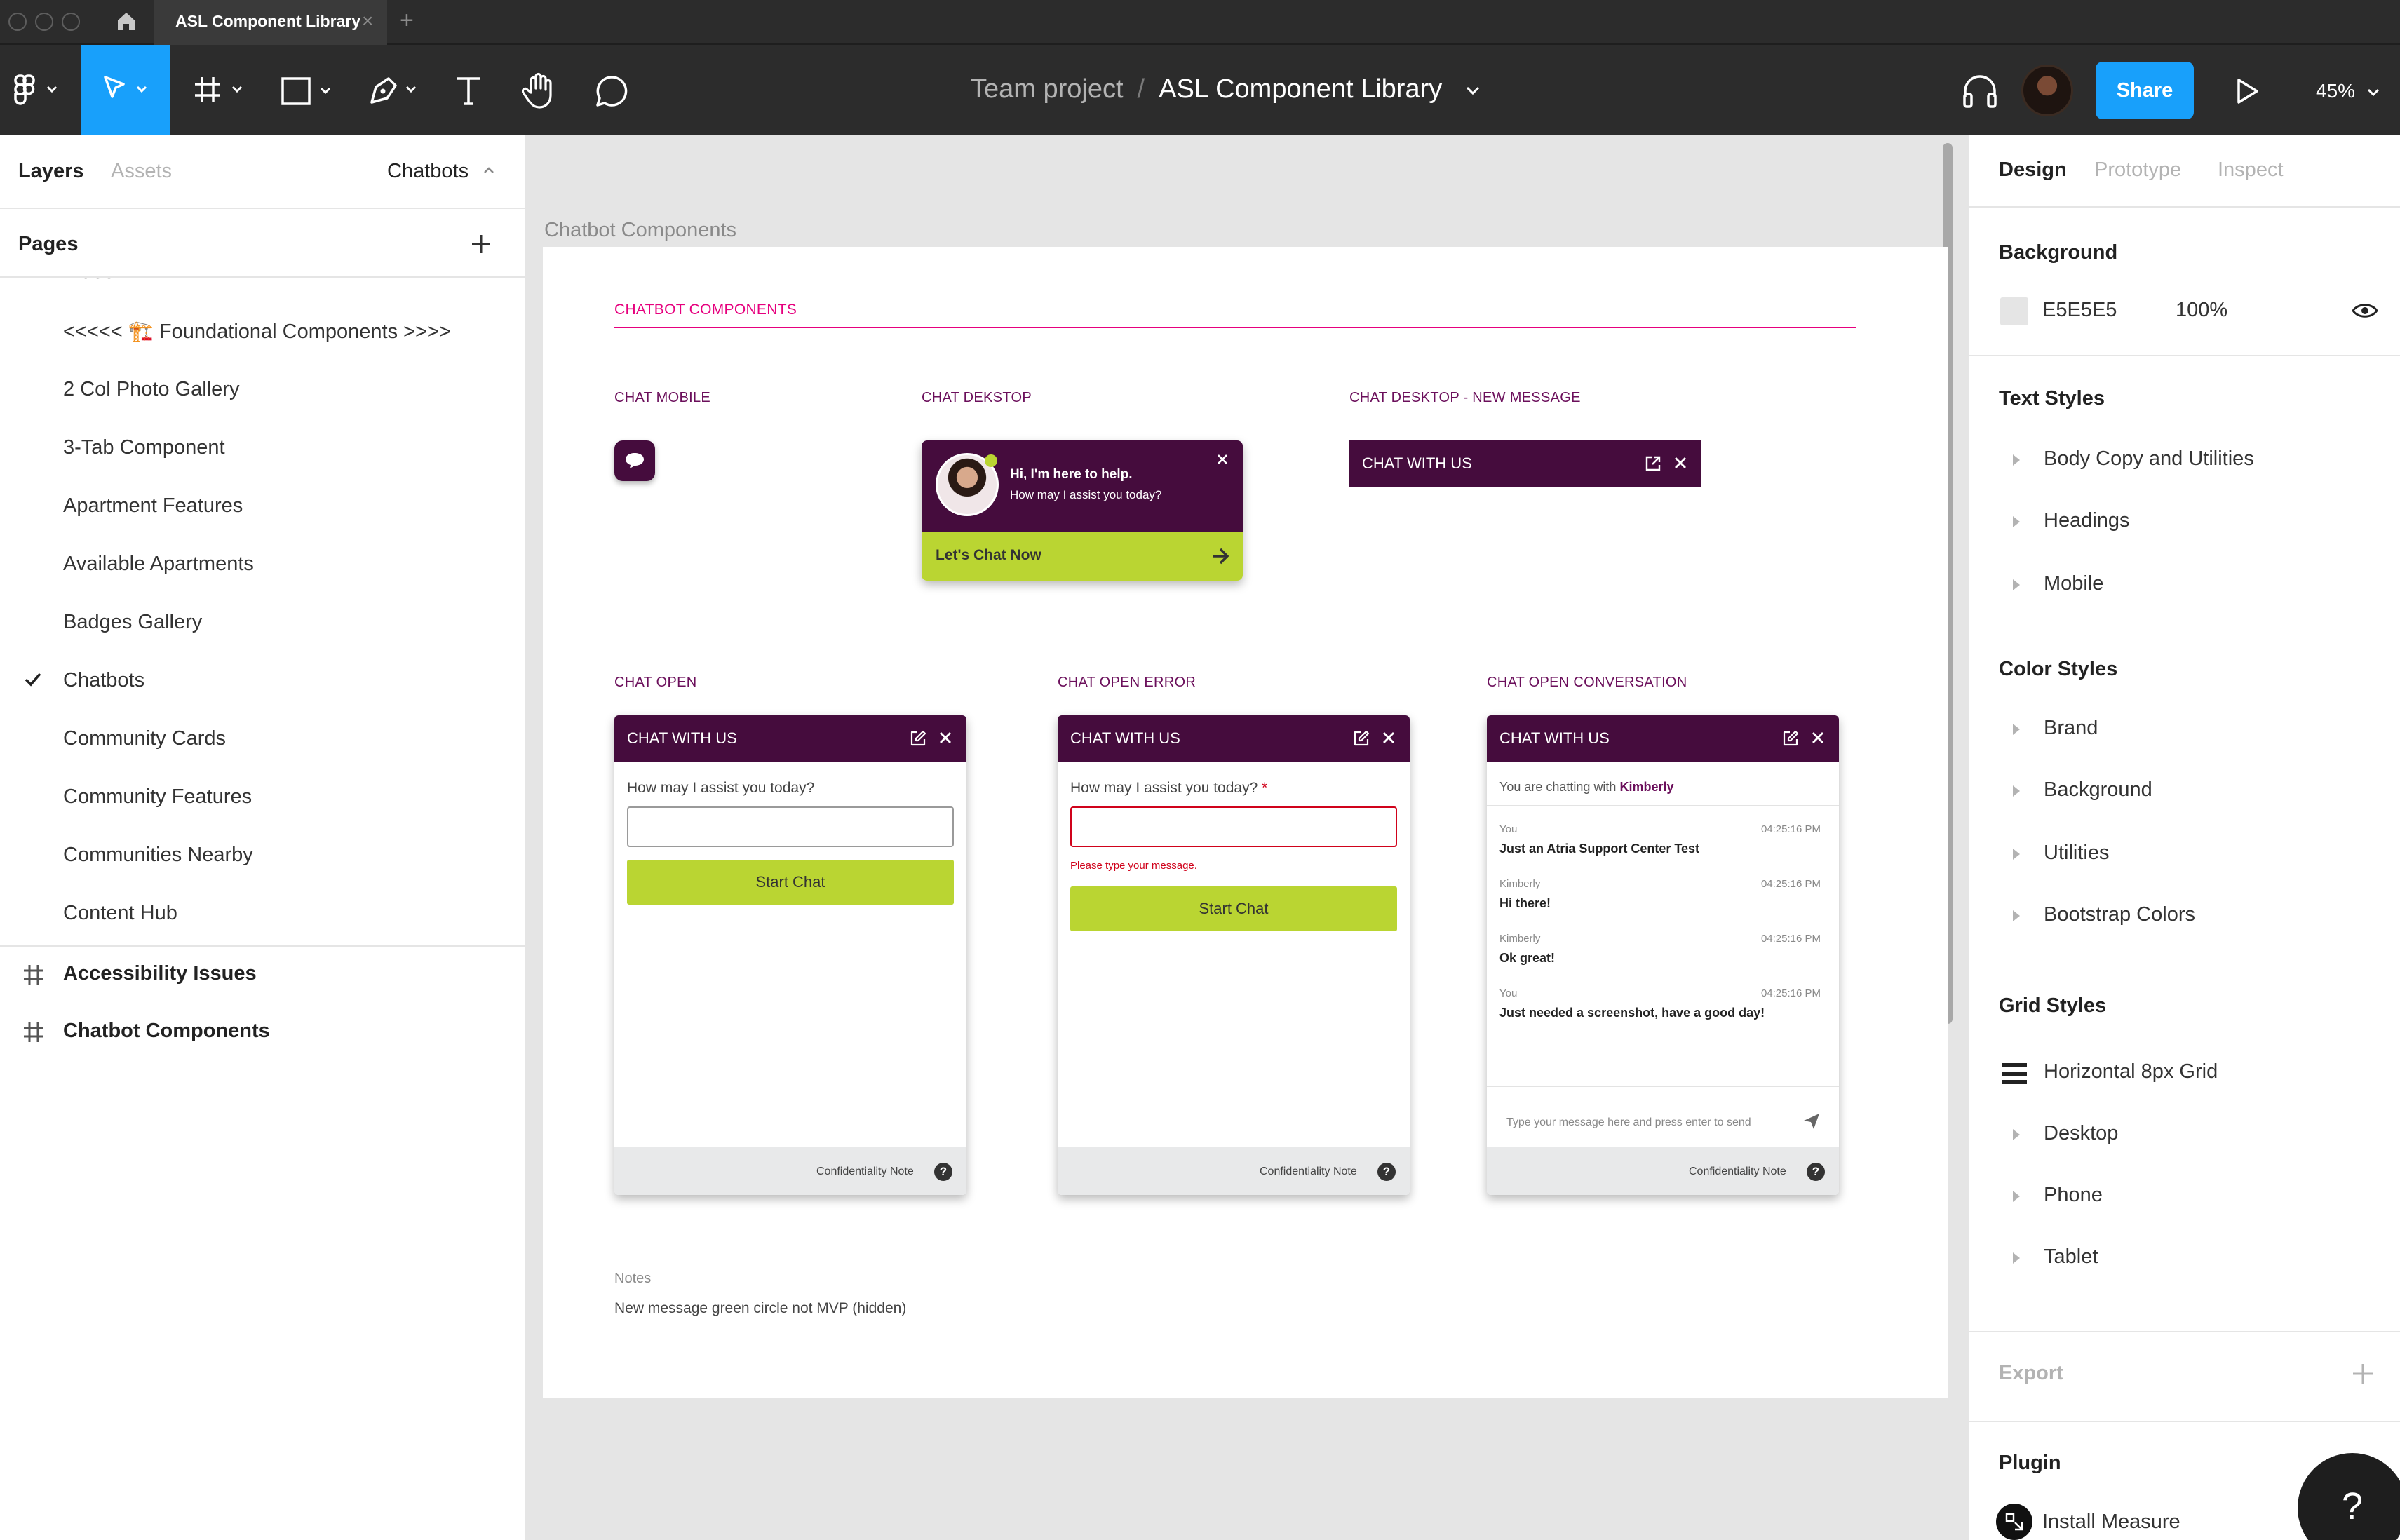 The height and width of the screenshot is (1540, 2400). I want to click on page-item: 3-Tab Component, so click(144, 447).